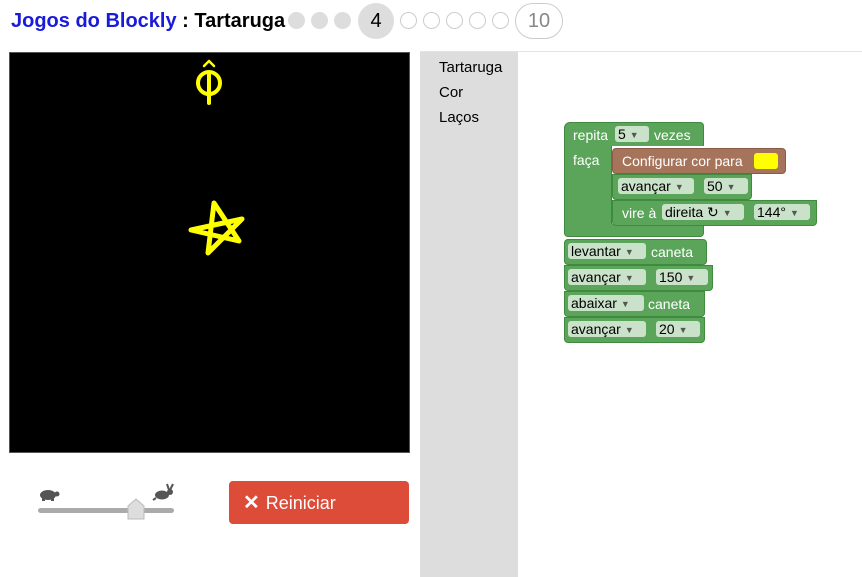 The height and width of the screenshot is (577, 862). What do you see at coordinates (251, 503) in the screenshot?
I see `close-icon: ✕` at bounding box center [251, 503].